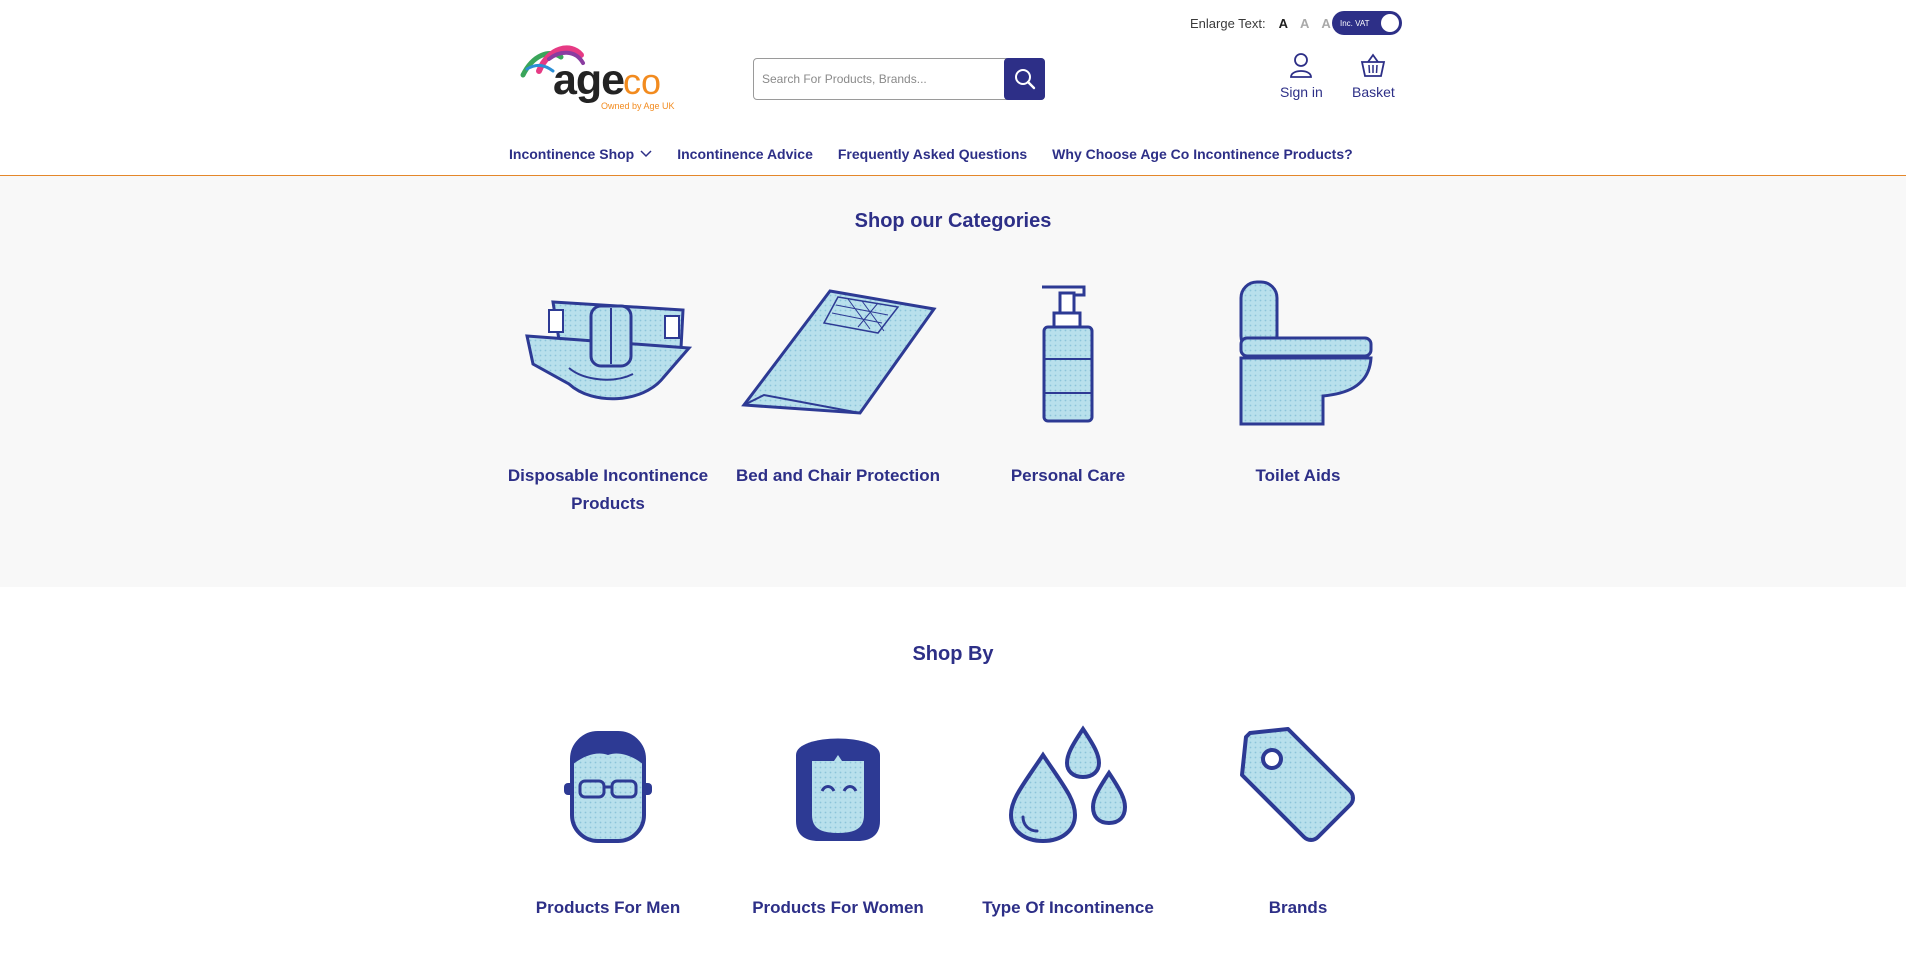 The image size is (1906, 963). I want to click on category-card-disposable: Disposable Incontinence Products, so click(608, 398).